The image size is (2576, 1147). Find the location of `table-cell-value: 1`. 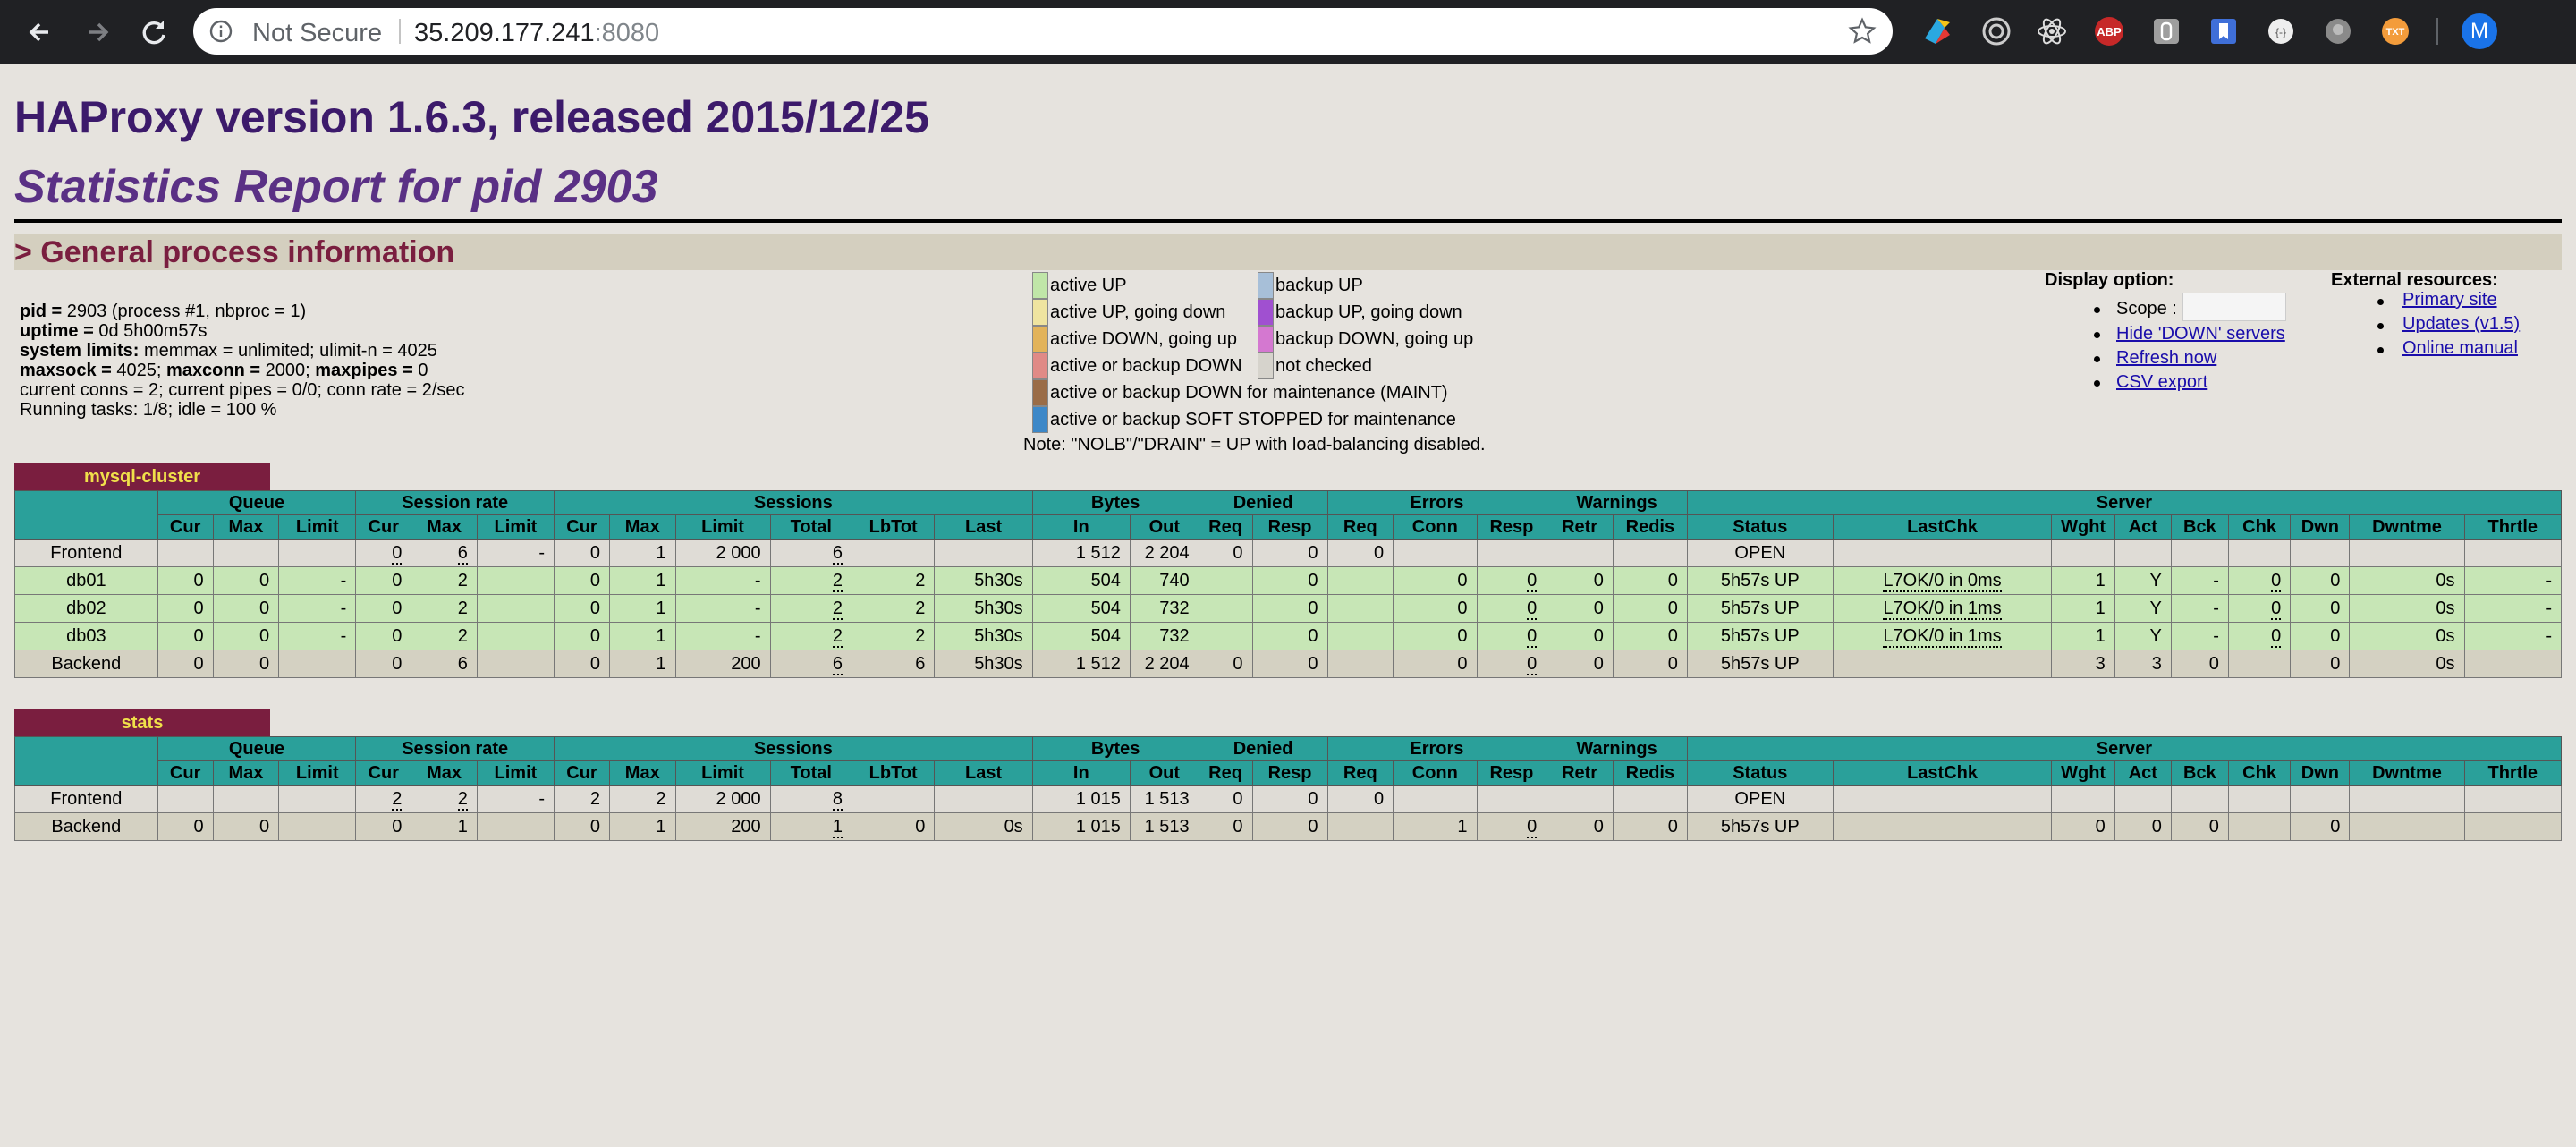

table-cell-value: 1 is located at coordinates (2100, 635).